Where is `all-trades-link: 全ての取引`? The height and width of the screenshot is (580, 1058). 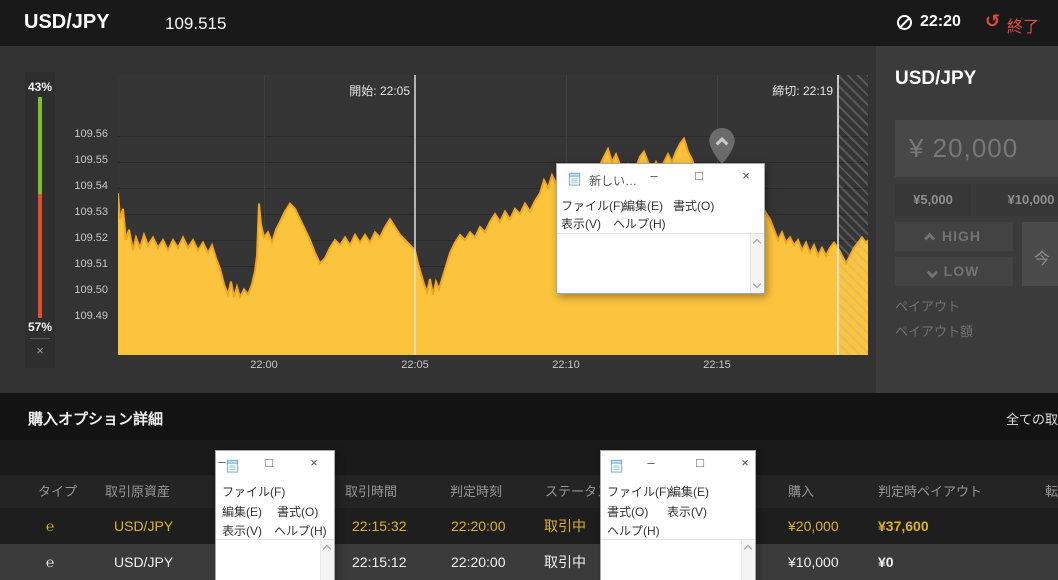
all-trades-link: 全ての取引 is located at coordinates (1032, 418).